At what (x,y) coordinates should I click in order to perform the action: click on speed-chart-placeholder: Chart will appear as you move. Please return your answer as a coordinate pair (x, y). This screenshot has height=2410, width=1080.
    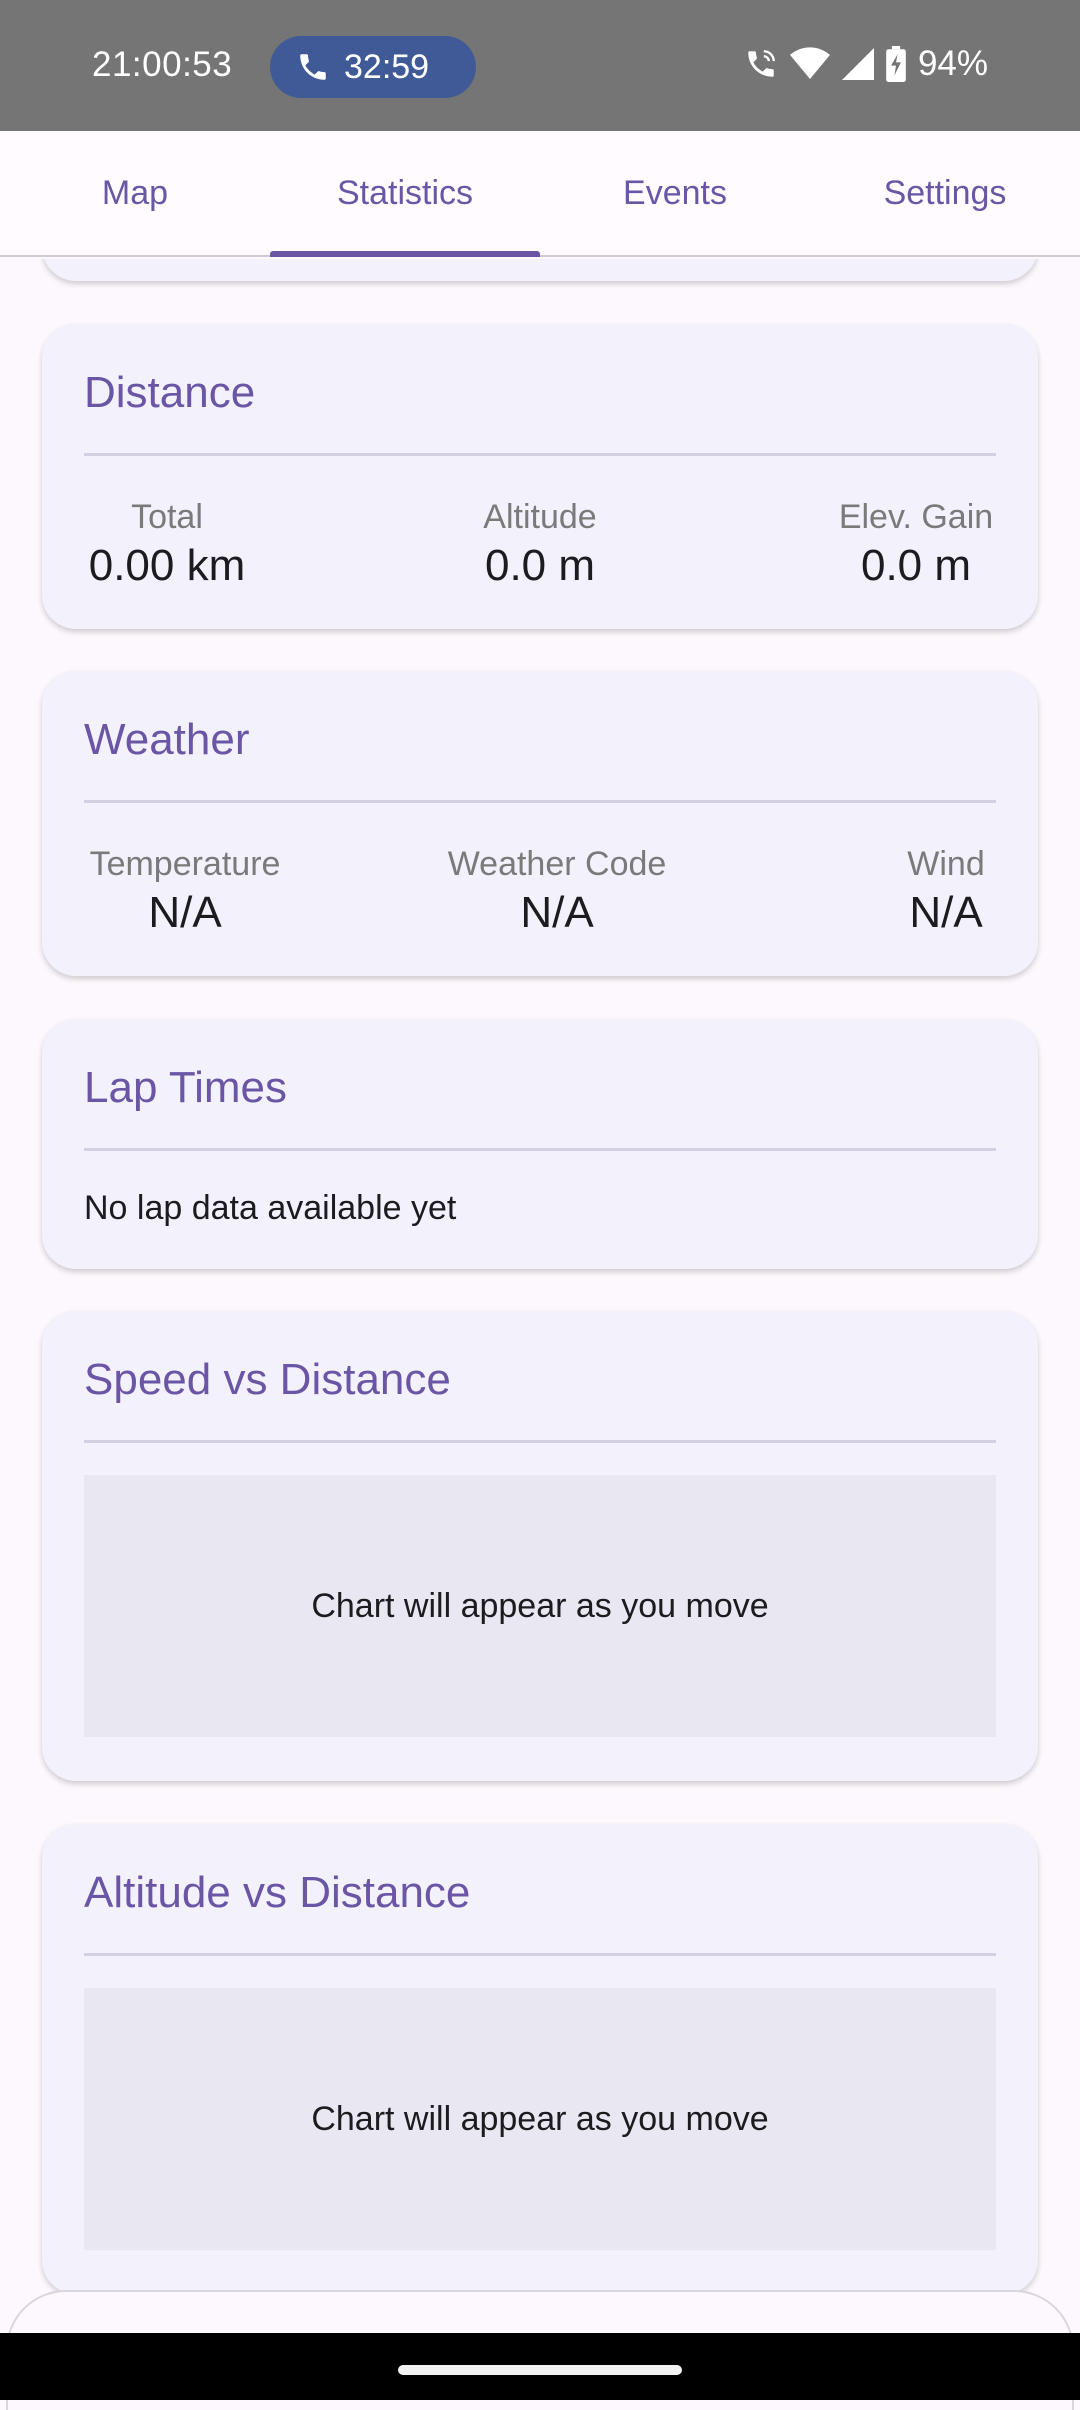
    Looking at the image, I should click on (540, 1606).